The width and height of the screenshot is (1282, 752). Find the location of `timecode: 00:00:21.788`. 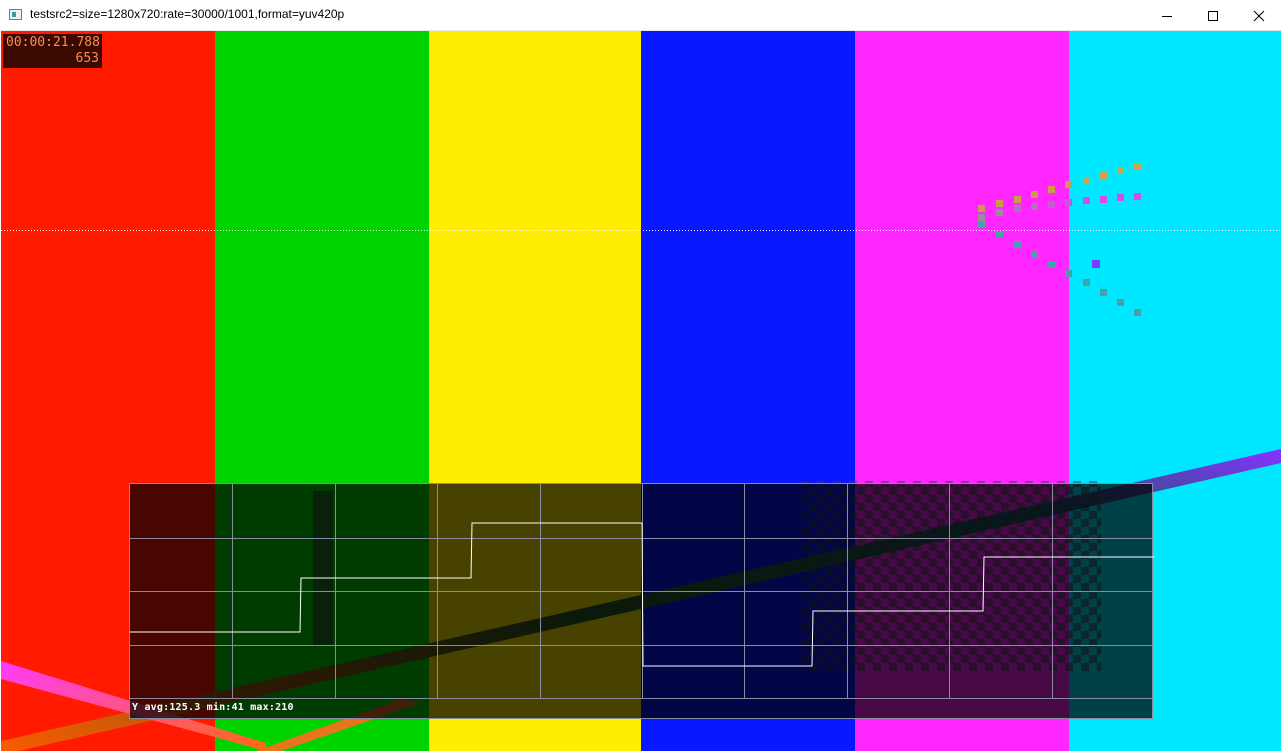

timecode: 00:00:21.788 is located at coordinates (53, 42).